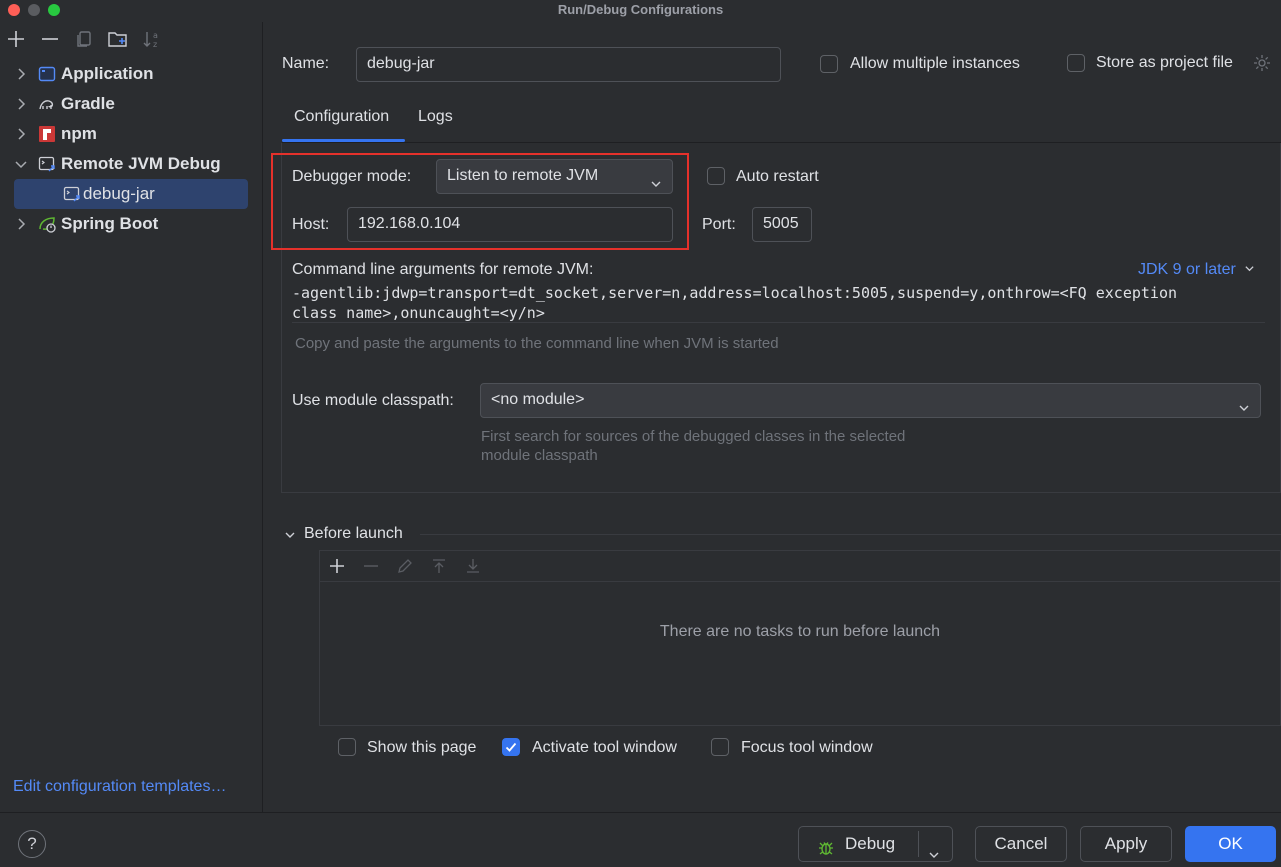 Image resolution: width=1281 pixels, height=867 pixels. What do you see at coordinates (510, 224) in the screenshot?
I see `host-input: 192.168.0.104` at bounding box center [510, 224].